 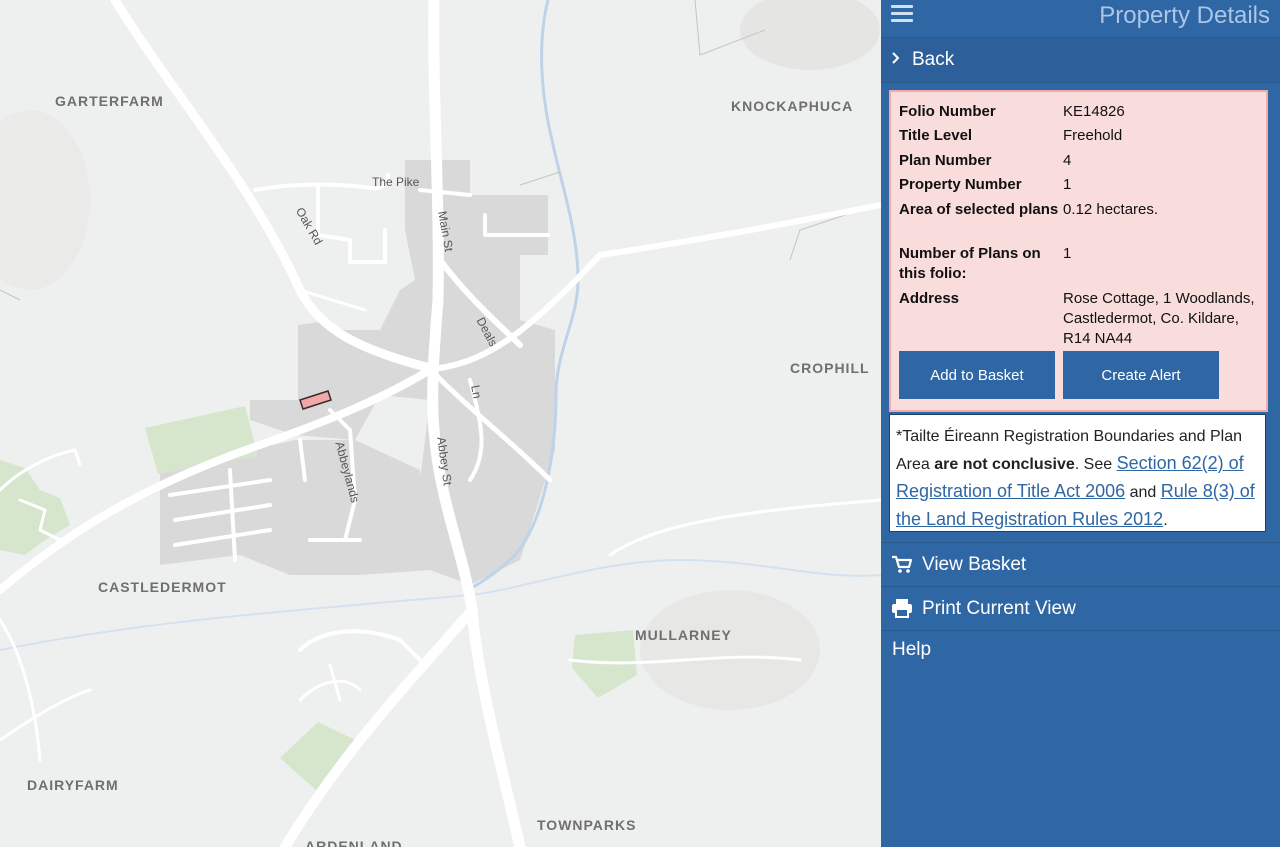 What do you see at coordinates (73, 785) in the screenshot?
I see `place-label-dairyfarm: DAIRYFARM` at bounding box center [73, 785].